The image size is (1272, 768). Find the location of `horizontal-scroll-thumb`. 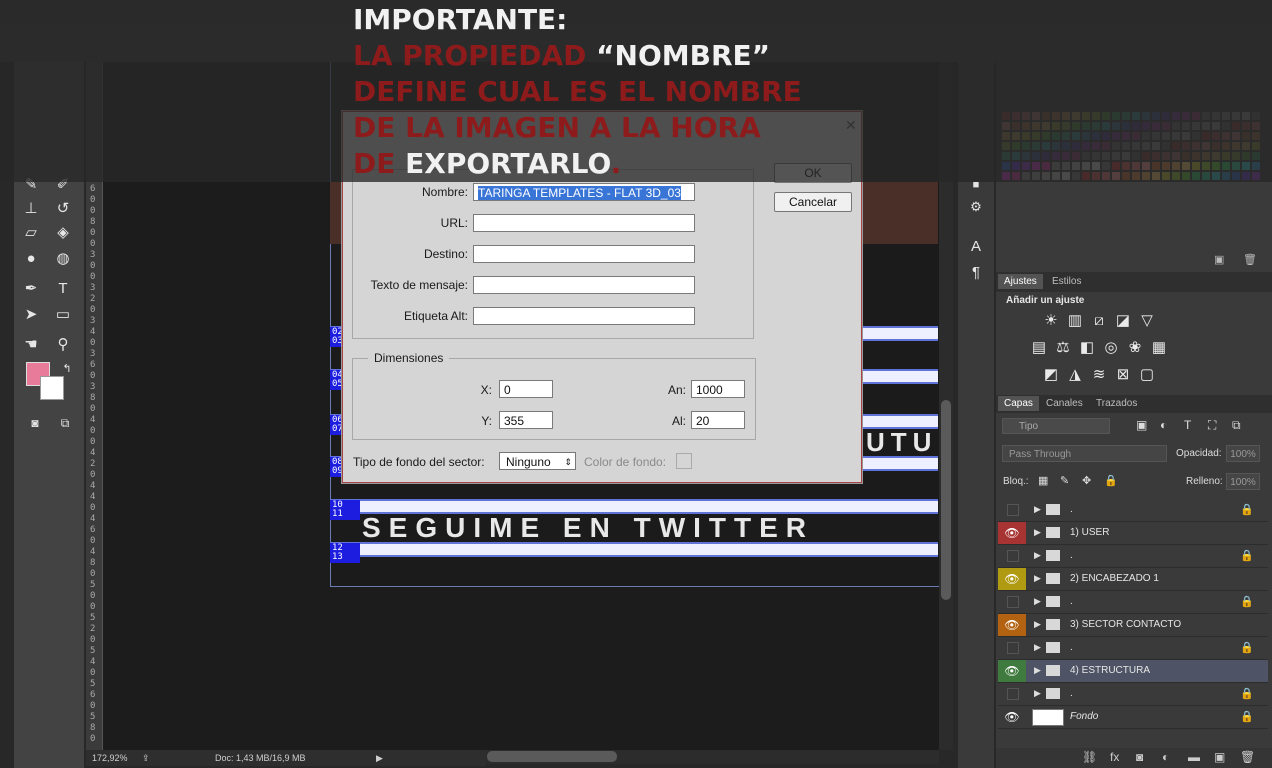

horizontal-scroll-thumb is located at coordinates (552, 756).